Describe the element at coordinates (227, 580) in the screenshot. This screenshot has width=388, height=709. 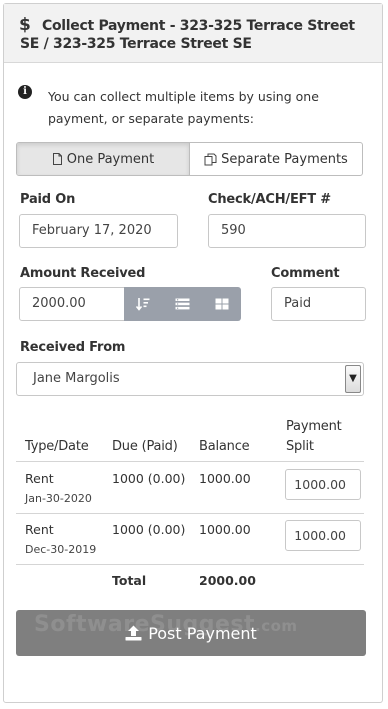
I see `total-value: 2000.00` at that location.